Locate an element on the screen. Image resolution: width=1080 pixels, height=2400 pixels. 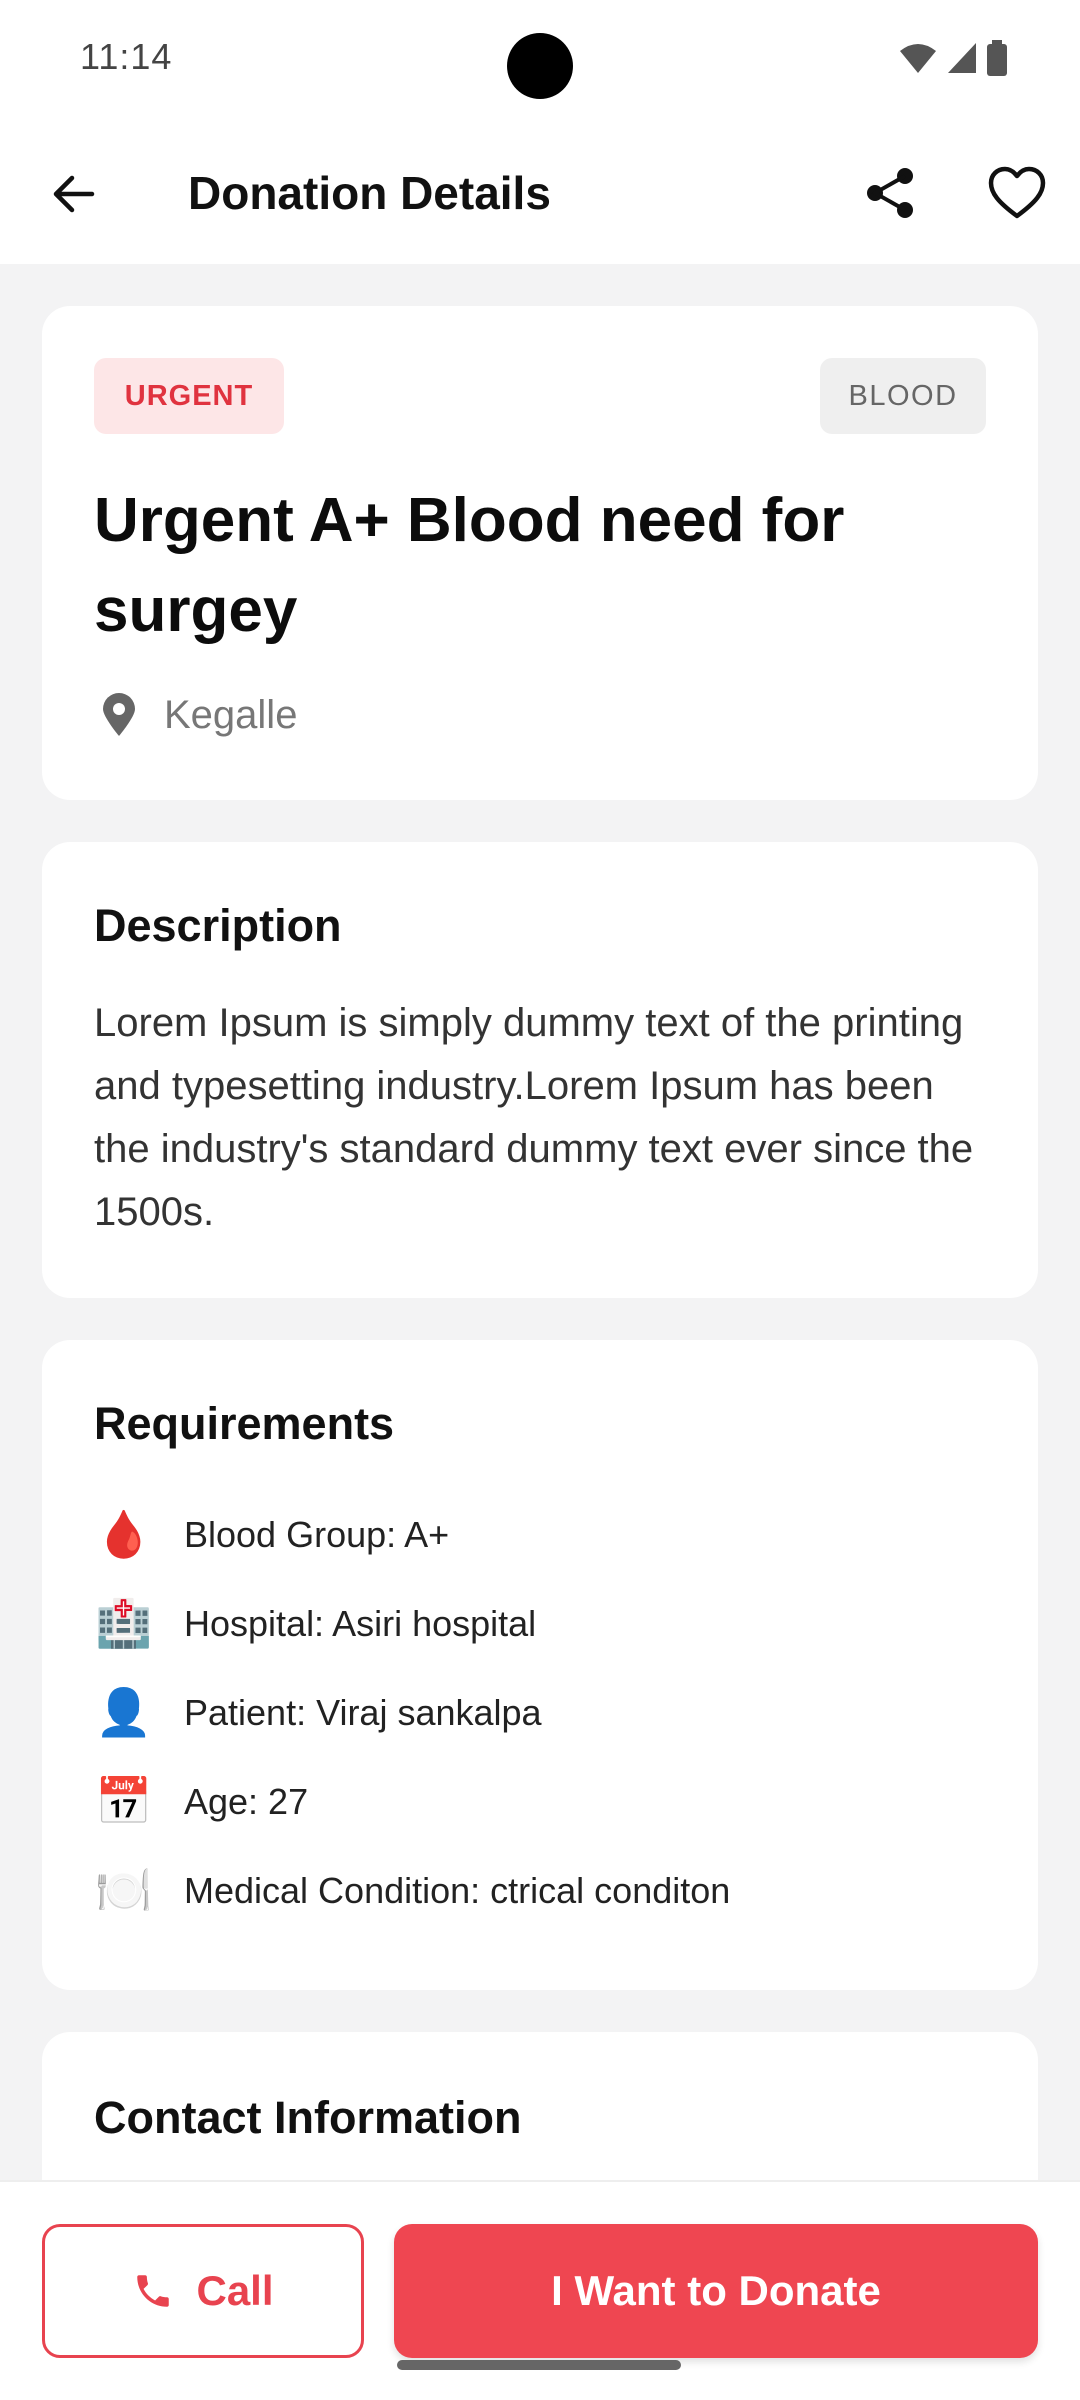
requirement-label: Patient: Viraj sankalpa is located at coordinates (363, 1712).